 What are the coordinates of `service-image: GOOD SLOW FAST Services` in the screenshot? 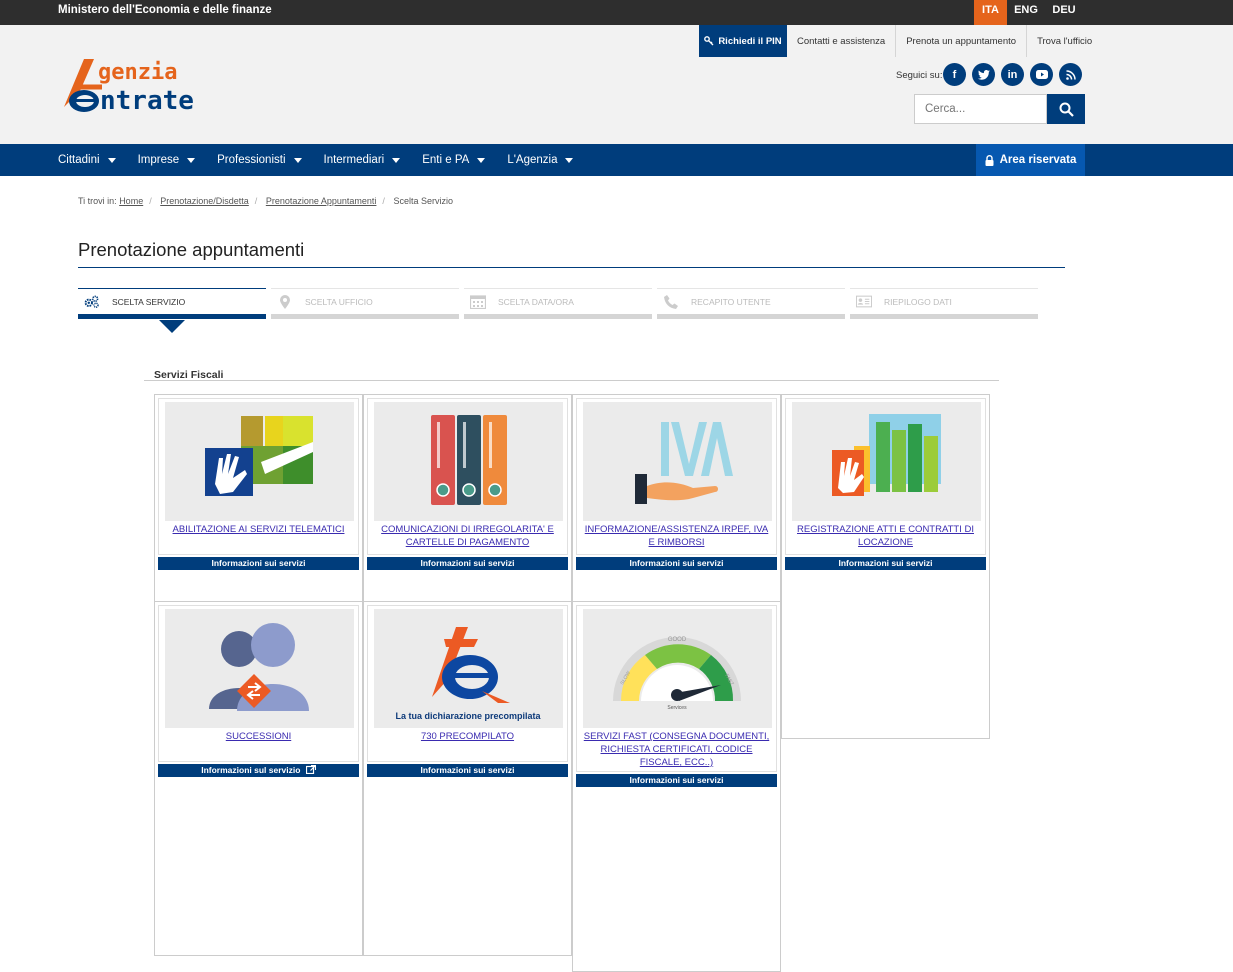 It's located at (677, 668).